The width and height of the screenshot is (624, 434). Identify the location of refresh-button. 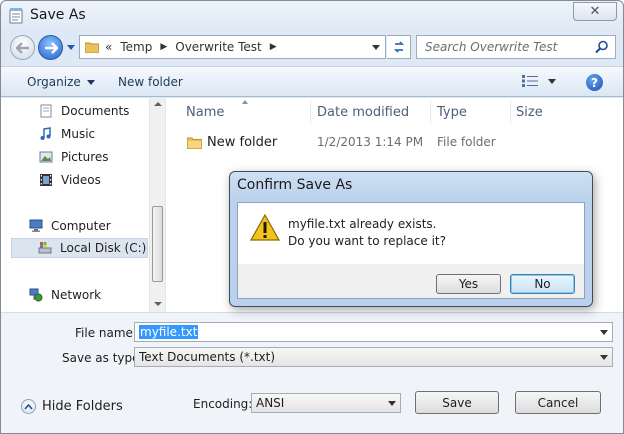
(399, 47).